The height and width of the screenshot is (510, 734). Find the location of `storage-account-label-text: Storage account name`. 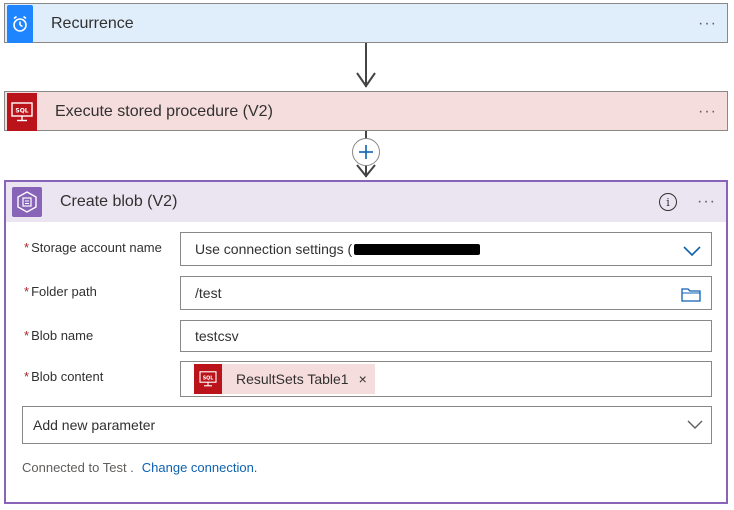

storage-account-label-text: Storage account name is located at coordinates (96, 247).